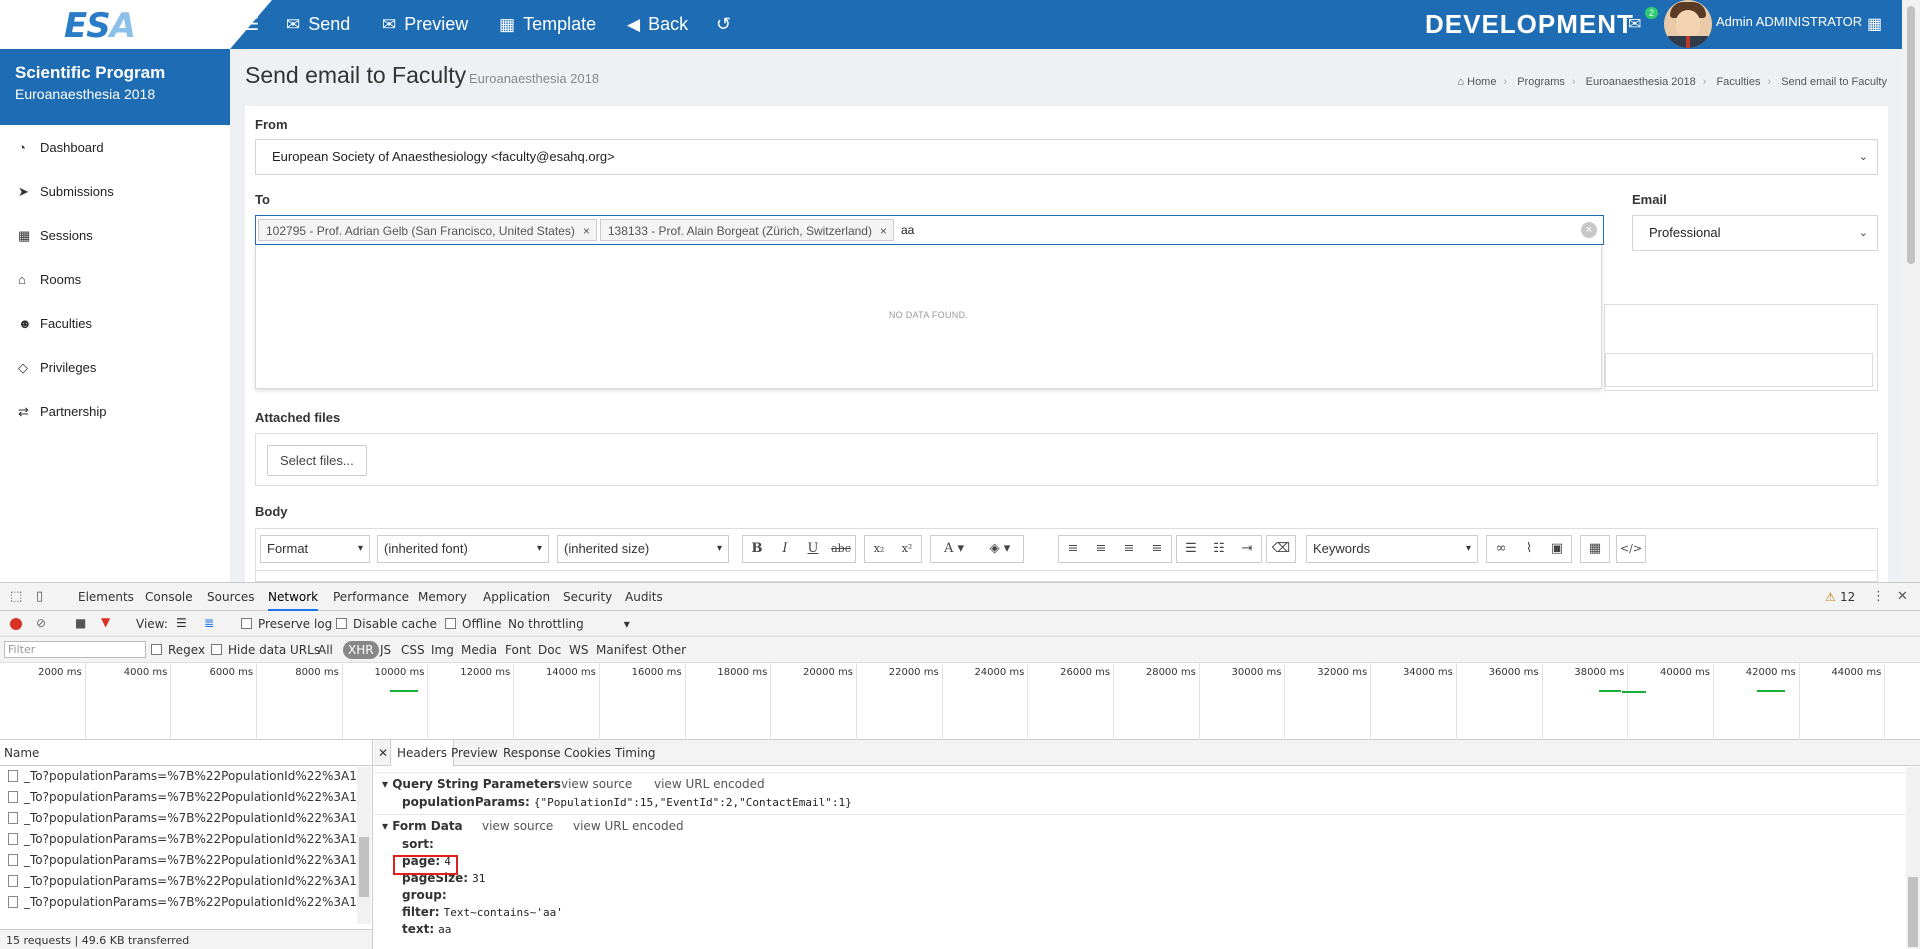  Describe the element at coordinates (1913, 858) in the screenshot. I see `detail-scrollbar` at that location.